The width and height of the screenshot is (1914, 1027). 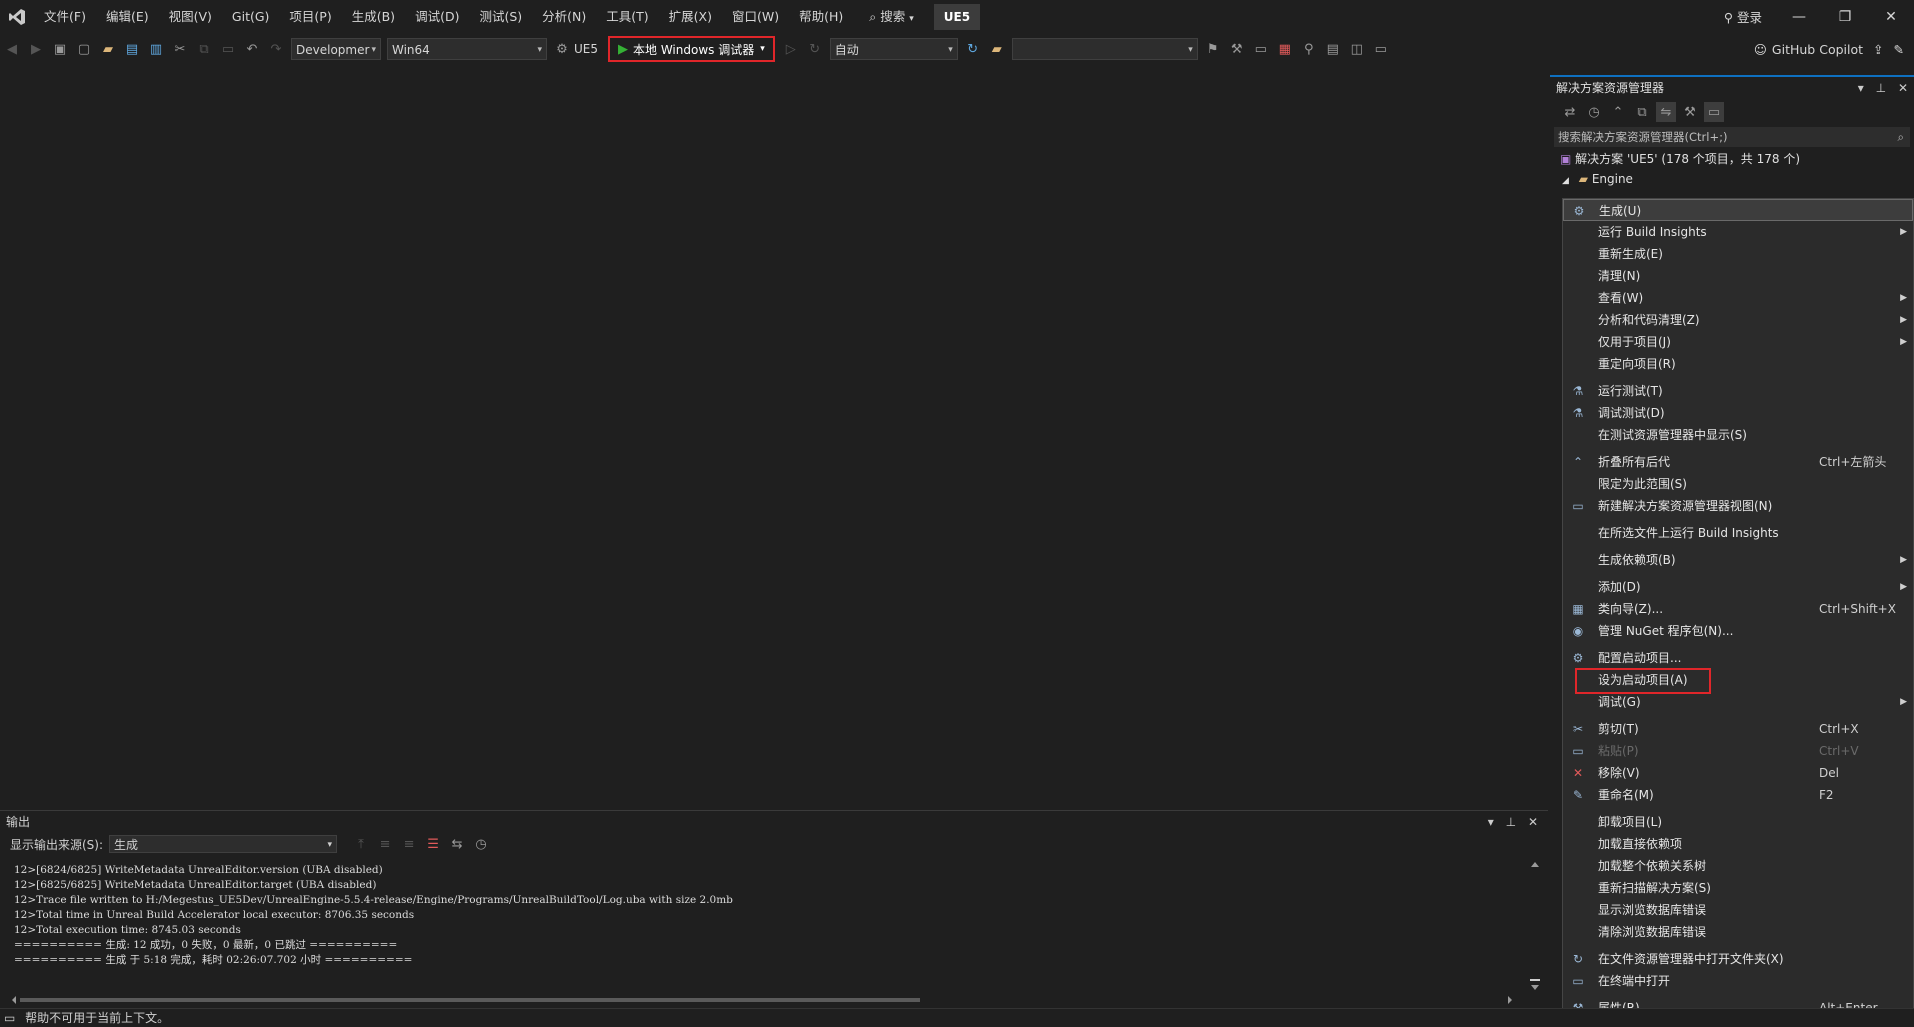 What do you see at coordinates (1738, 254) in the screenshot?
I see `context-menu-item: 重新生成(E)` at bounding box center [1738, 254].